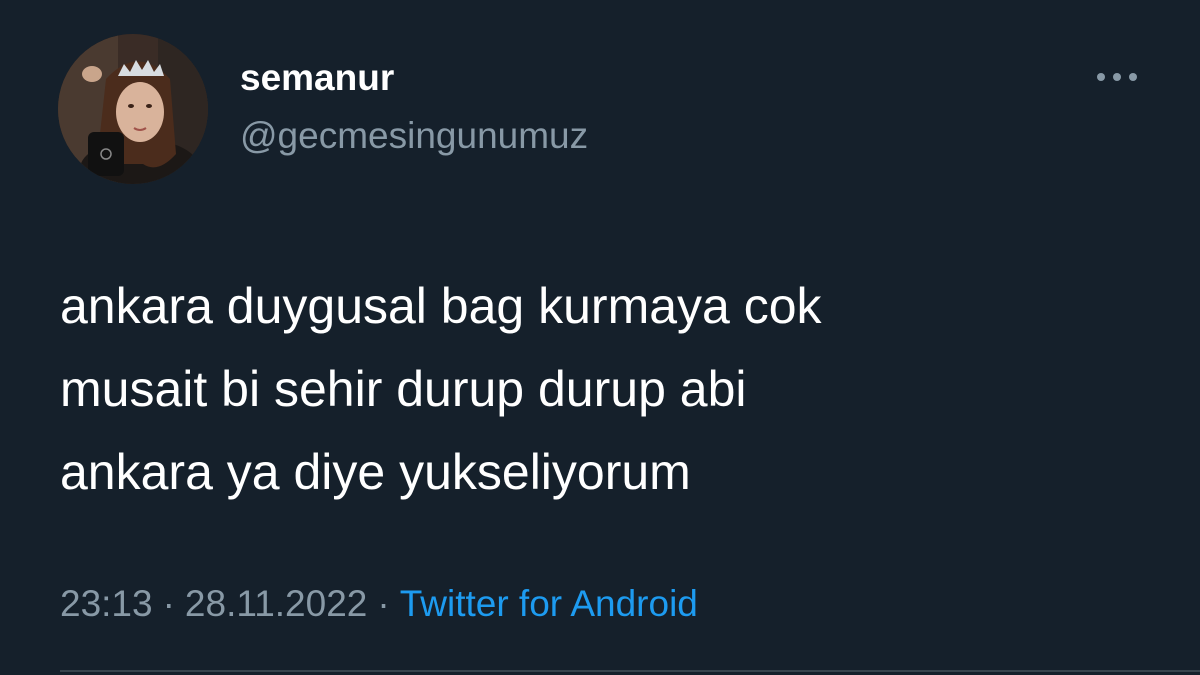 The image size is (1200, 675). Describe the element at coordinates (549, 603) in the screenshot. I see `tweet-source-link: Twitter for Android` at that location.